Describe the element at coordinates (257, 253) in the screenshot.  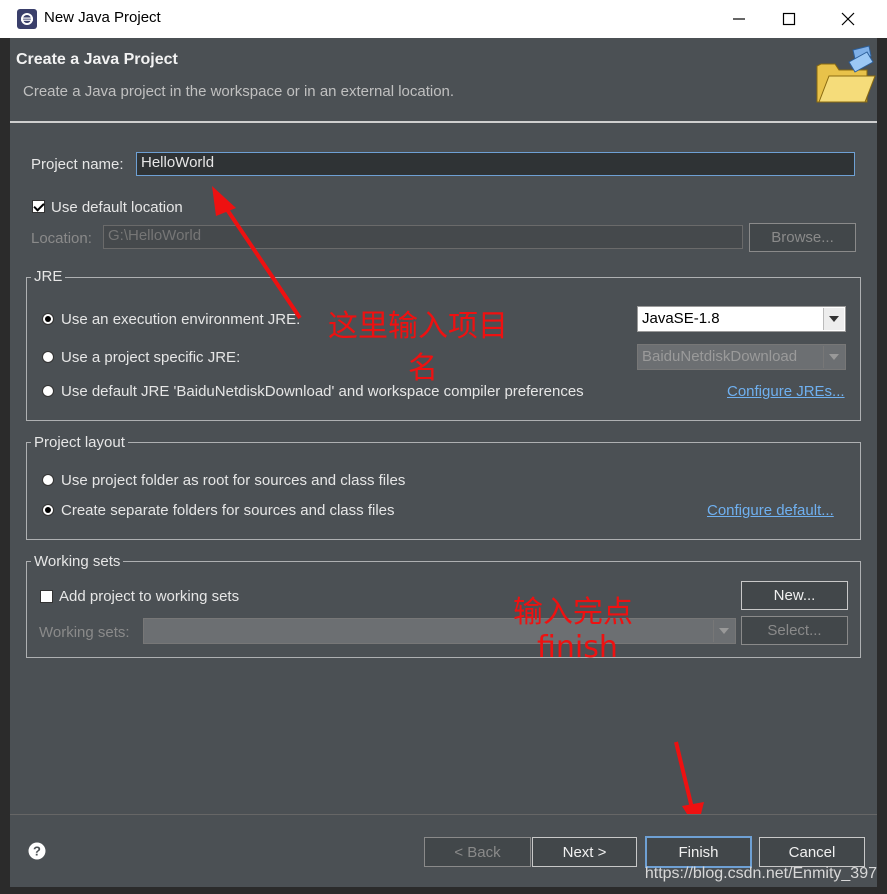
I see `arrow-to-project-name` at that location.